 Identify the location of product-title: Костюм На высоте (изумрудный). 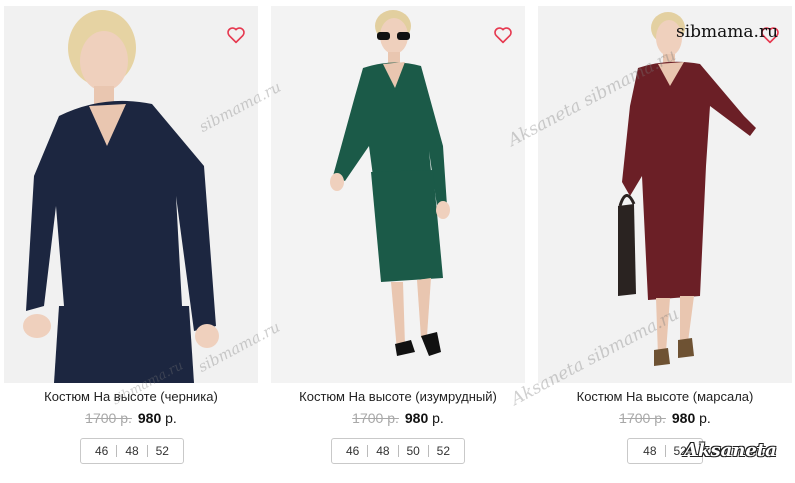
(398, 396).